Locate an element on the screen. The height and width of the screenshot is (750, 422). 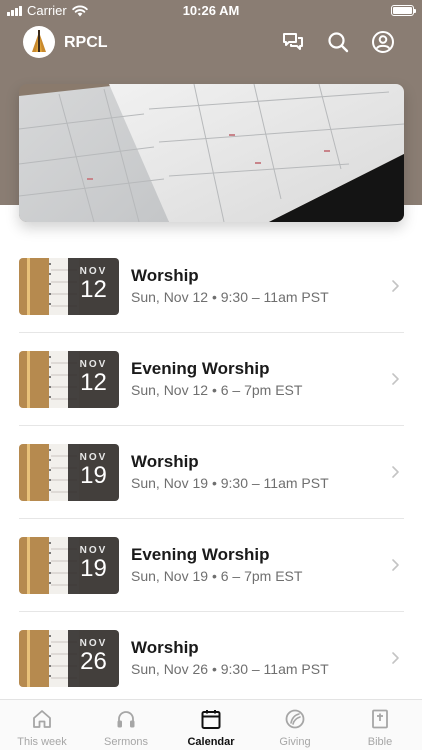
profile-icon is located at coordinates (383, 42).